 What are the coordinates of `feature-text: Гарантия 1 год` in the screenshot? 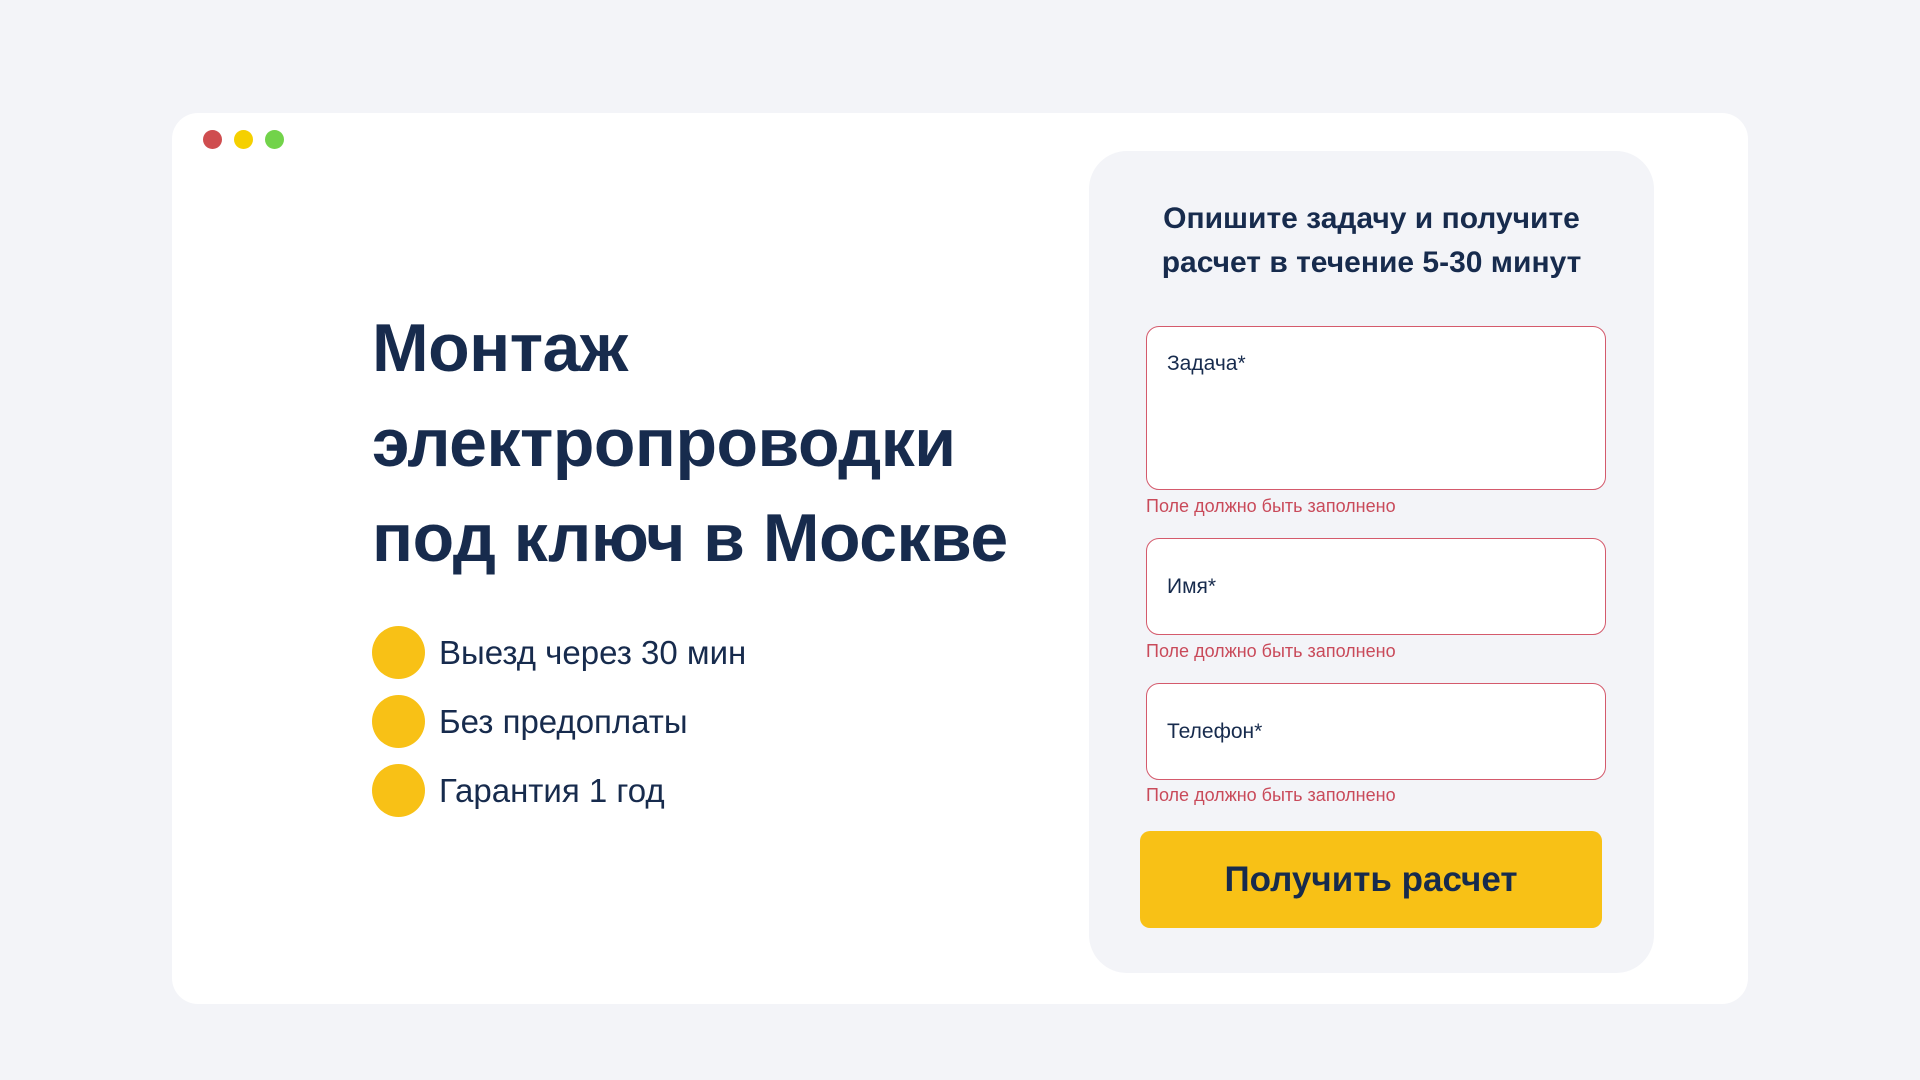 It's located at (552, 790).